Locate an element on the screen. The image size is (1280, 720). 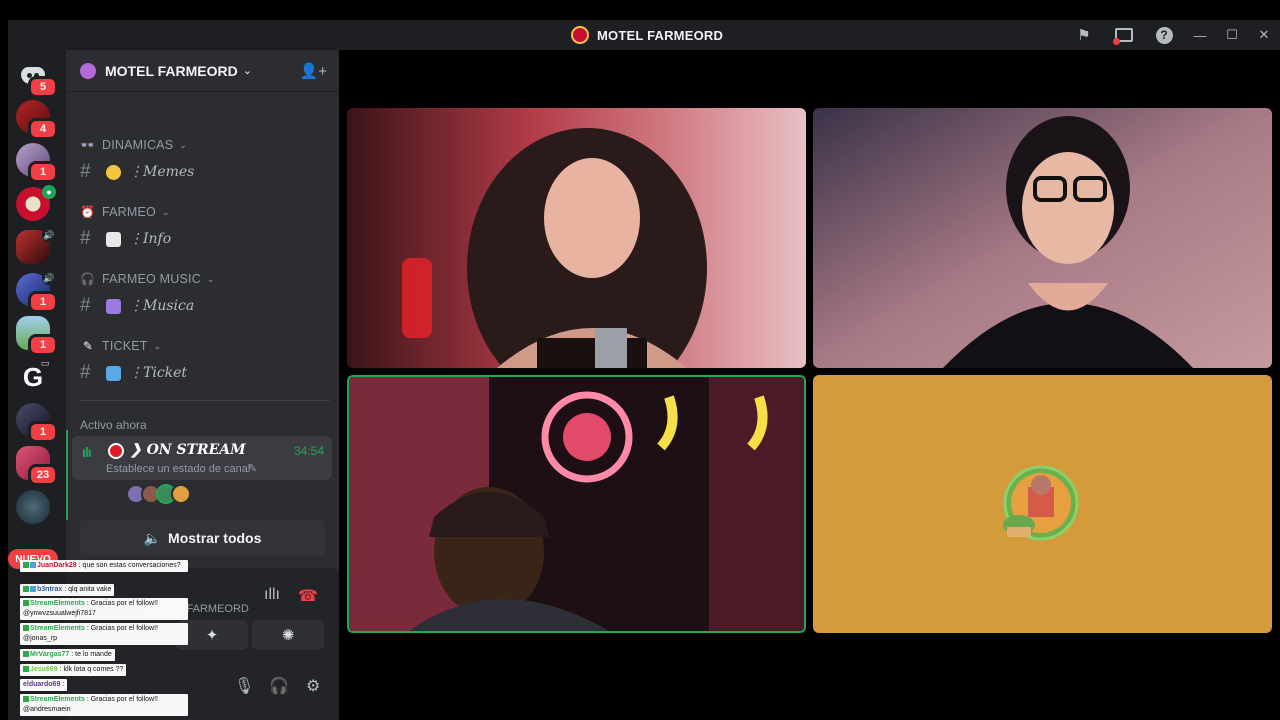
server-icon: 23 is located at coordinates (37, 466).